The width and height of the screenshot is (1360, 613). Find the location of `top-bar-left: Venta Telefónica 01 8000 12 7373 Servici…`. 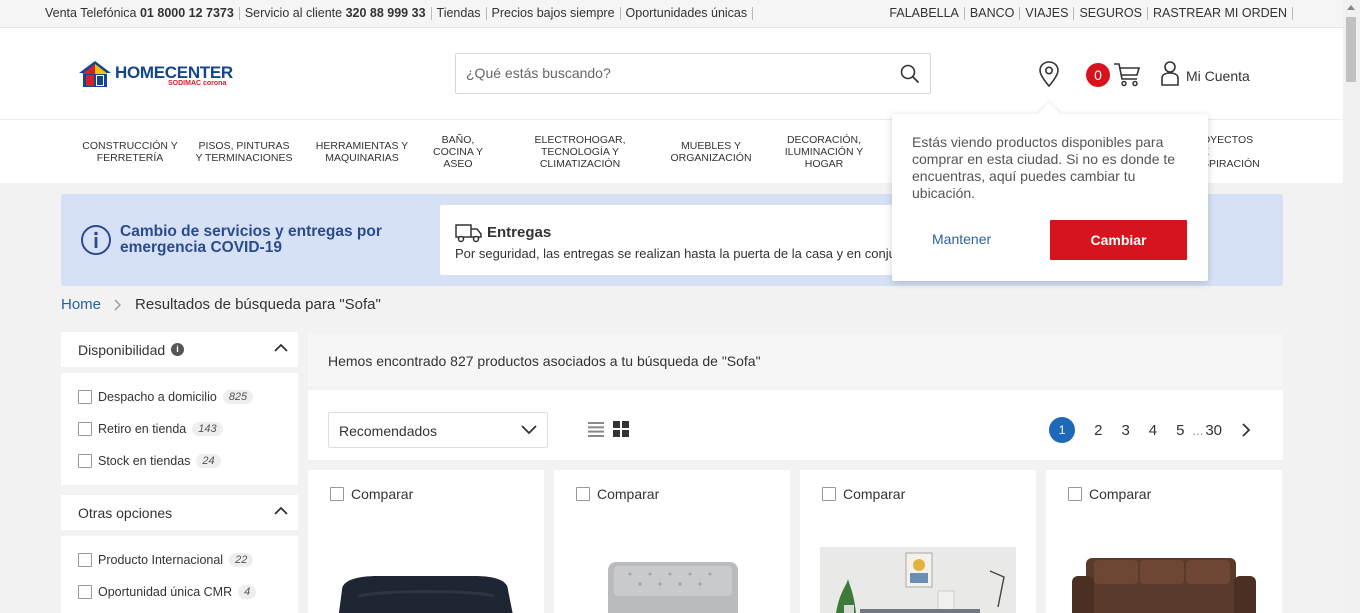

top-bar-left: Venta Telefónica 01 8000 12 7373 Servici… is located at coordinates (399, 13).